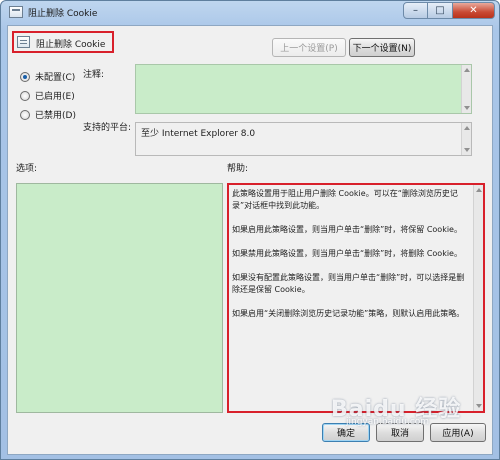 This screenshot has width=500, height=460. I want to click on maximize-icon: □, so click(440, 10).